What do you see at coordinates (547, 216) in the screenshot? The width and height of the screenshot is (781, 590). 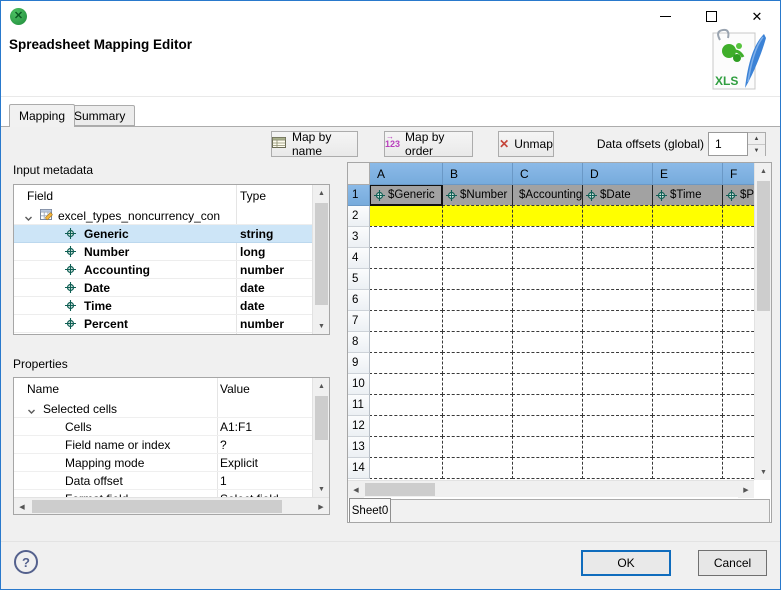 I see `cell-C2` at bounding box center [547, 216].